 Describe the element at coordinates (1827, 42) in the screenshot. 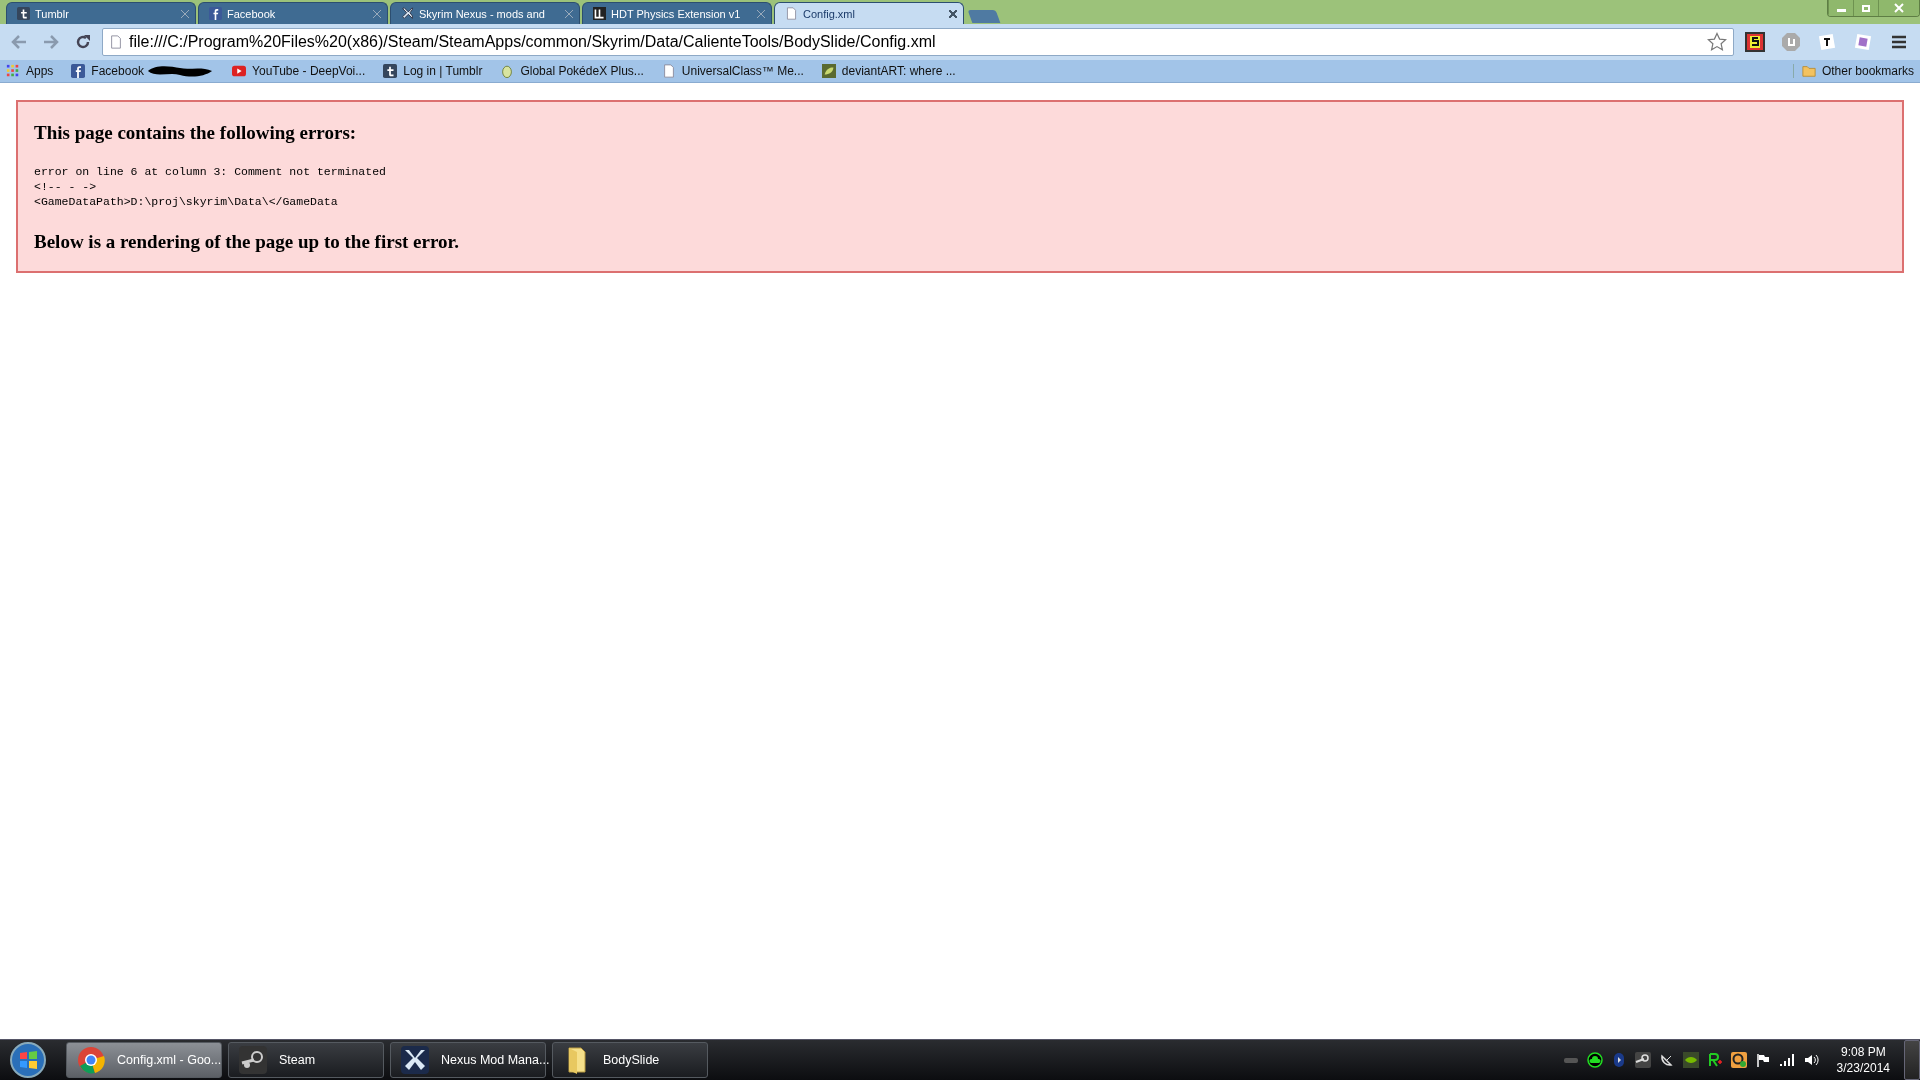

I see `t-card-icon` at that location.